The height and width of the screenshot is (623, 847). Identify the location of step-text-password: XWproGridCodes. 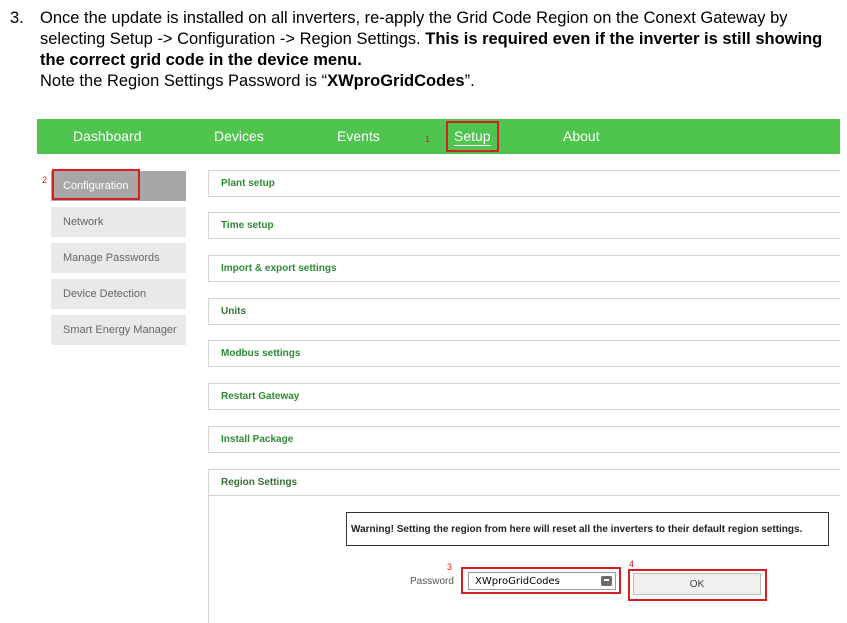
(396, 81).